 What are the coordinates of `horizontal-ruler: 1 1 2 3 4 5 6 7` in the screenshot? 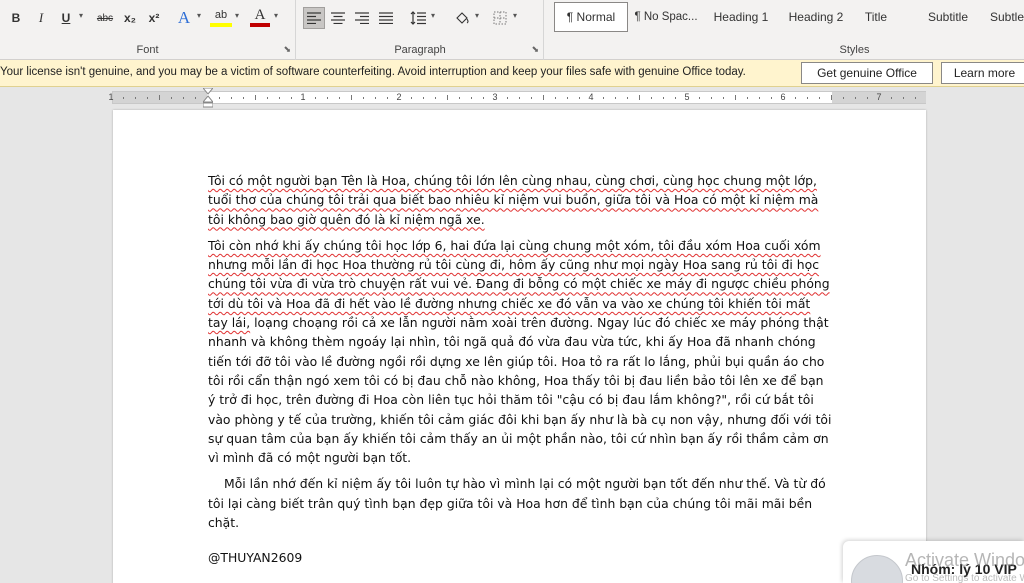 It's located at (512, 98).